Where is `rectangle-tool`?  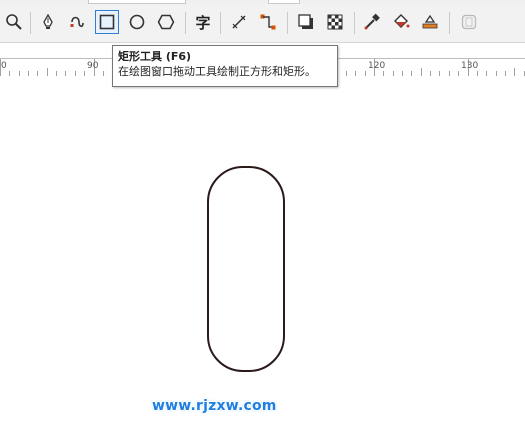 rectangle-tool is located at coordinates (107, 22).